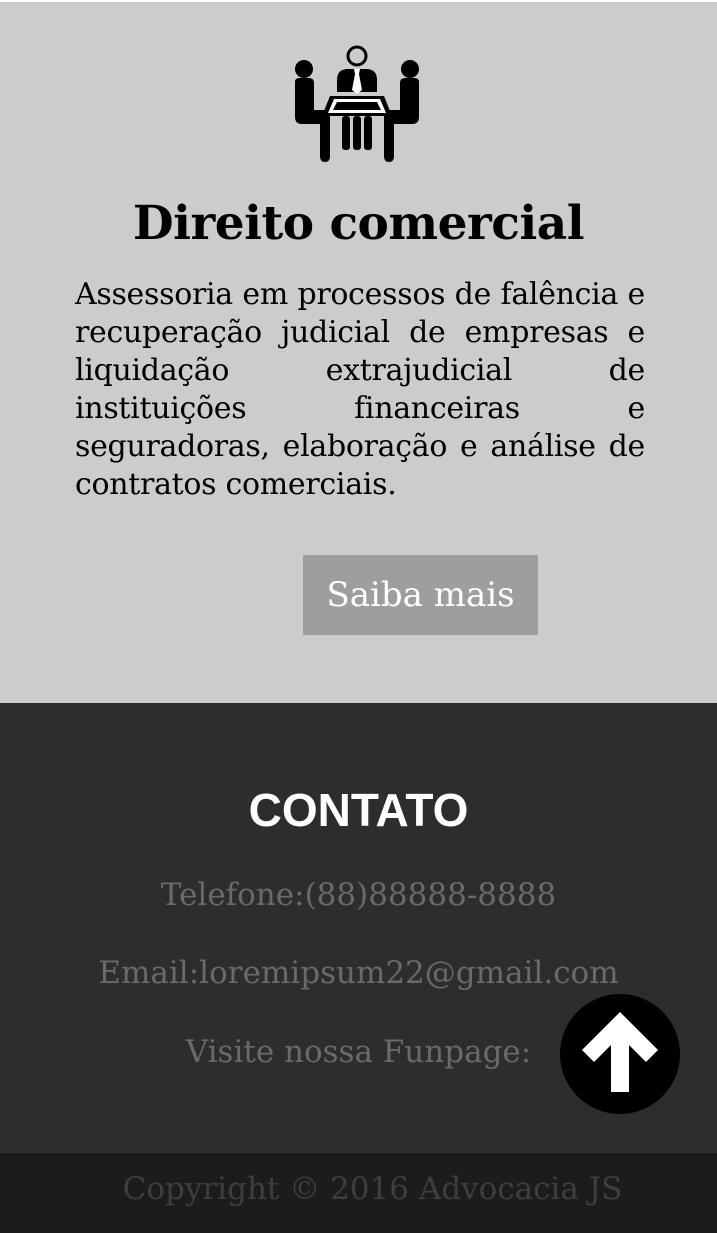 This screenshot has height=1233, width=717. What do you see at coordinates (420, 595) in the screenshot?
I see `saiba-mais-button: Saiba mais` at bounding box center [420, 595].